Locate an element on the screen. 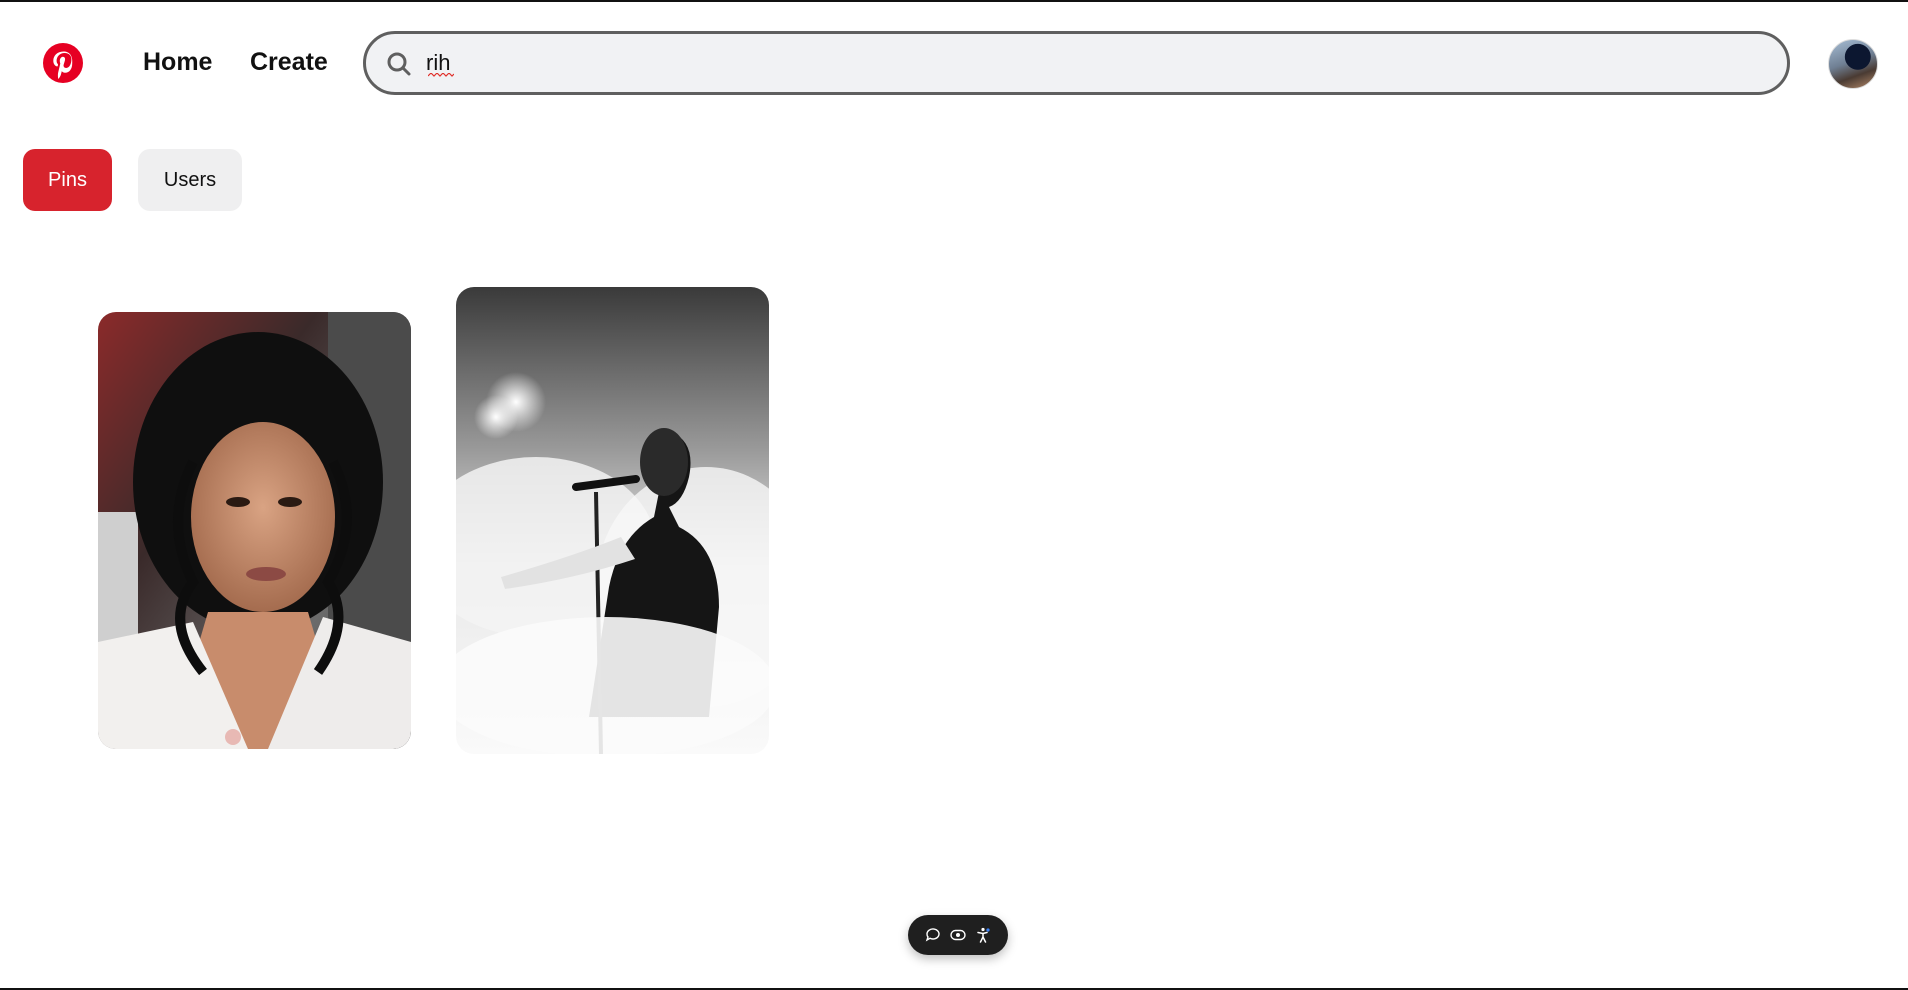  result-type-tabs: Pins Users is located at coordinates (132, 180).